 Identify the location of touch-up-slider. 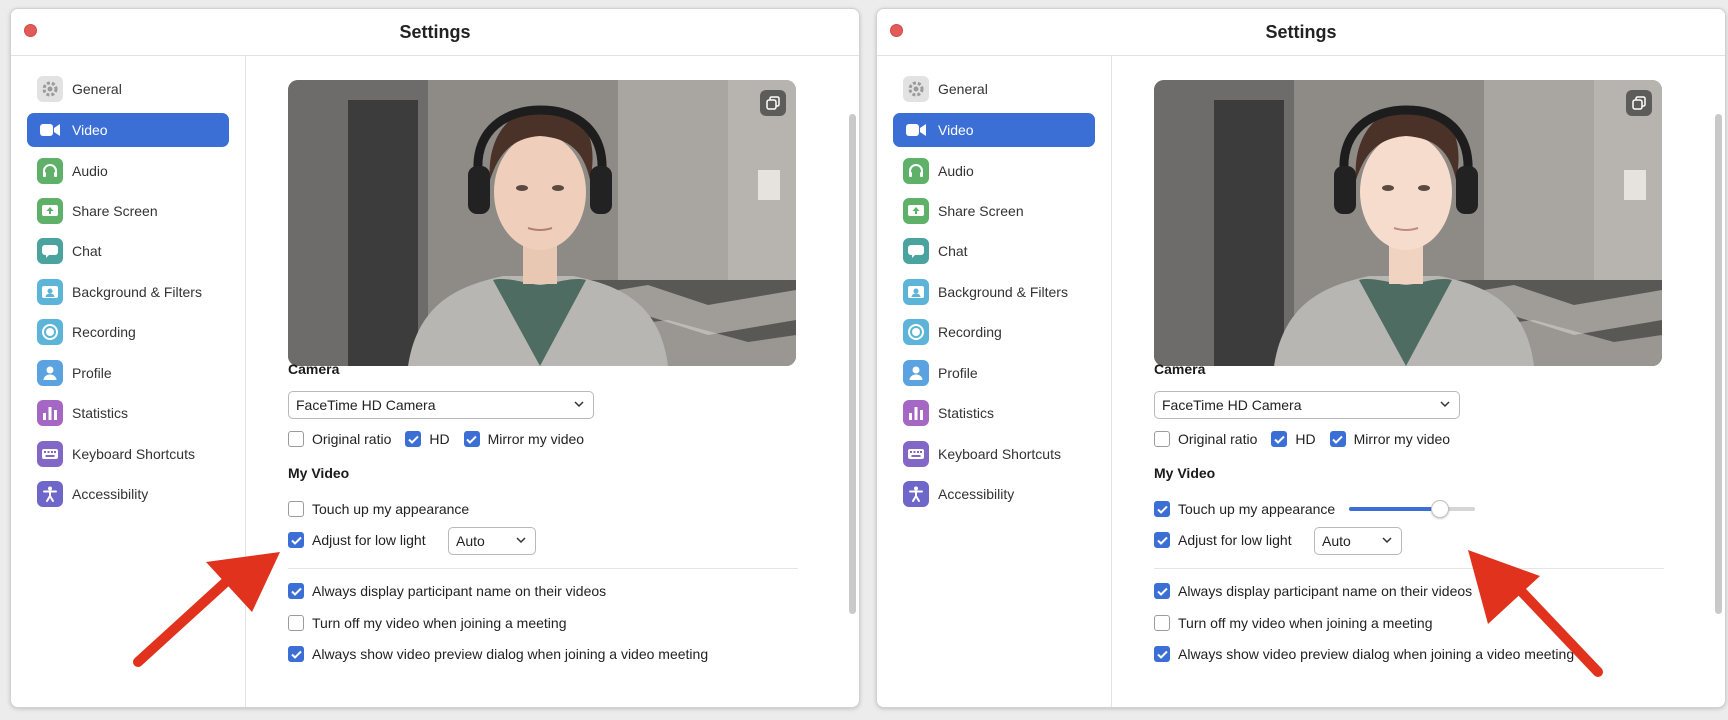
(1412, 509).